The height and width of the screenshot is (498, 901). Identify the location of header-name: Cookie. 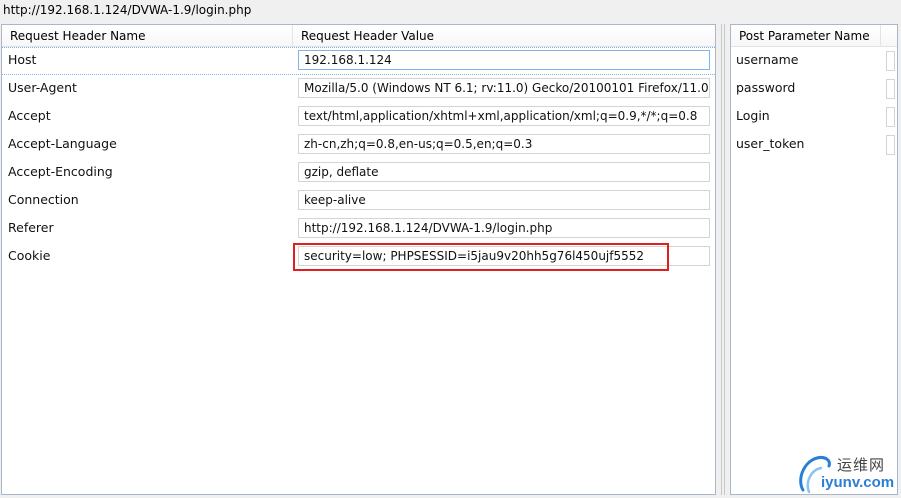
(29, 255).